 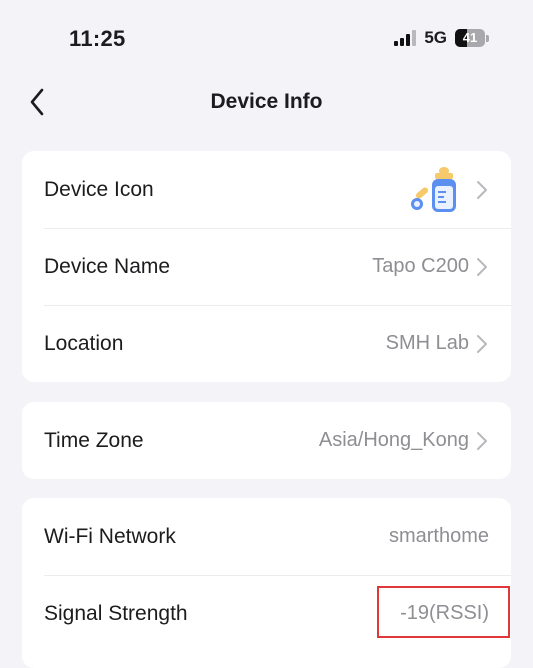 I want to click on signal-strength-highlight, so click(x=443, y=612).